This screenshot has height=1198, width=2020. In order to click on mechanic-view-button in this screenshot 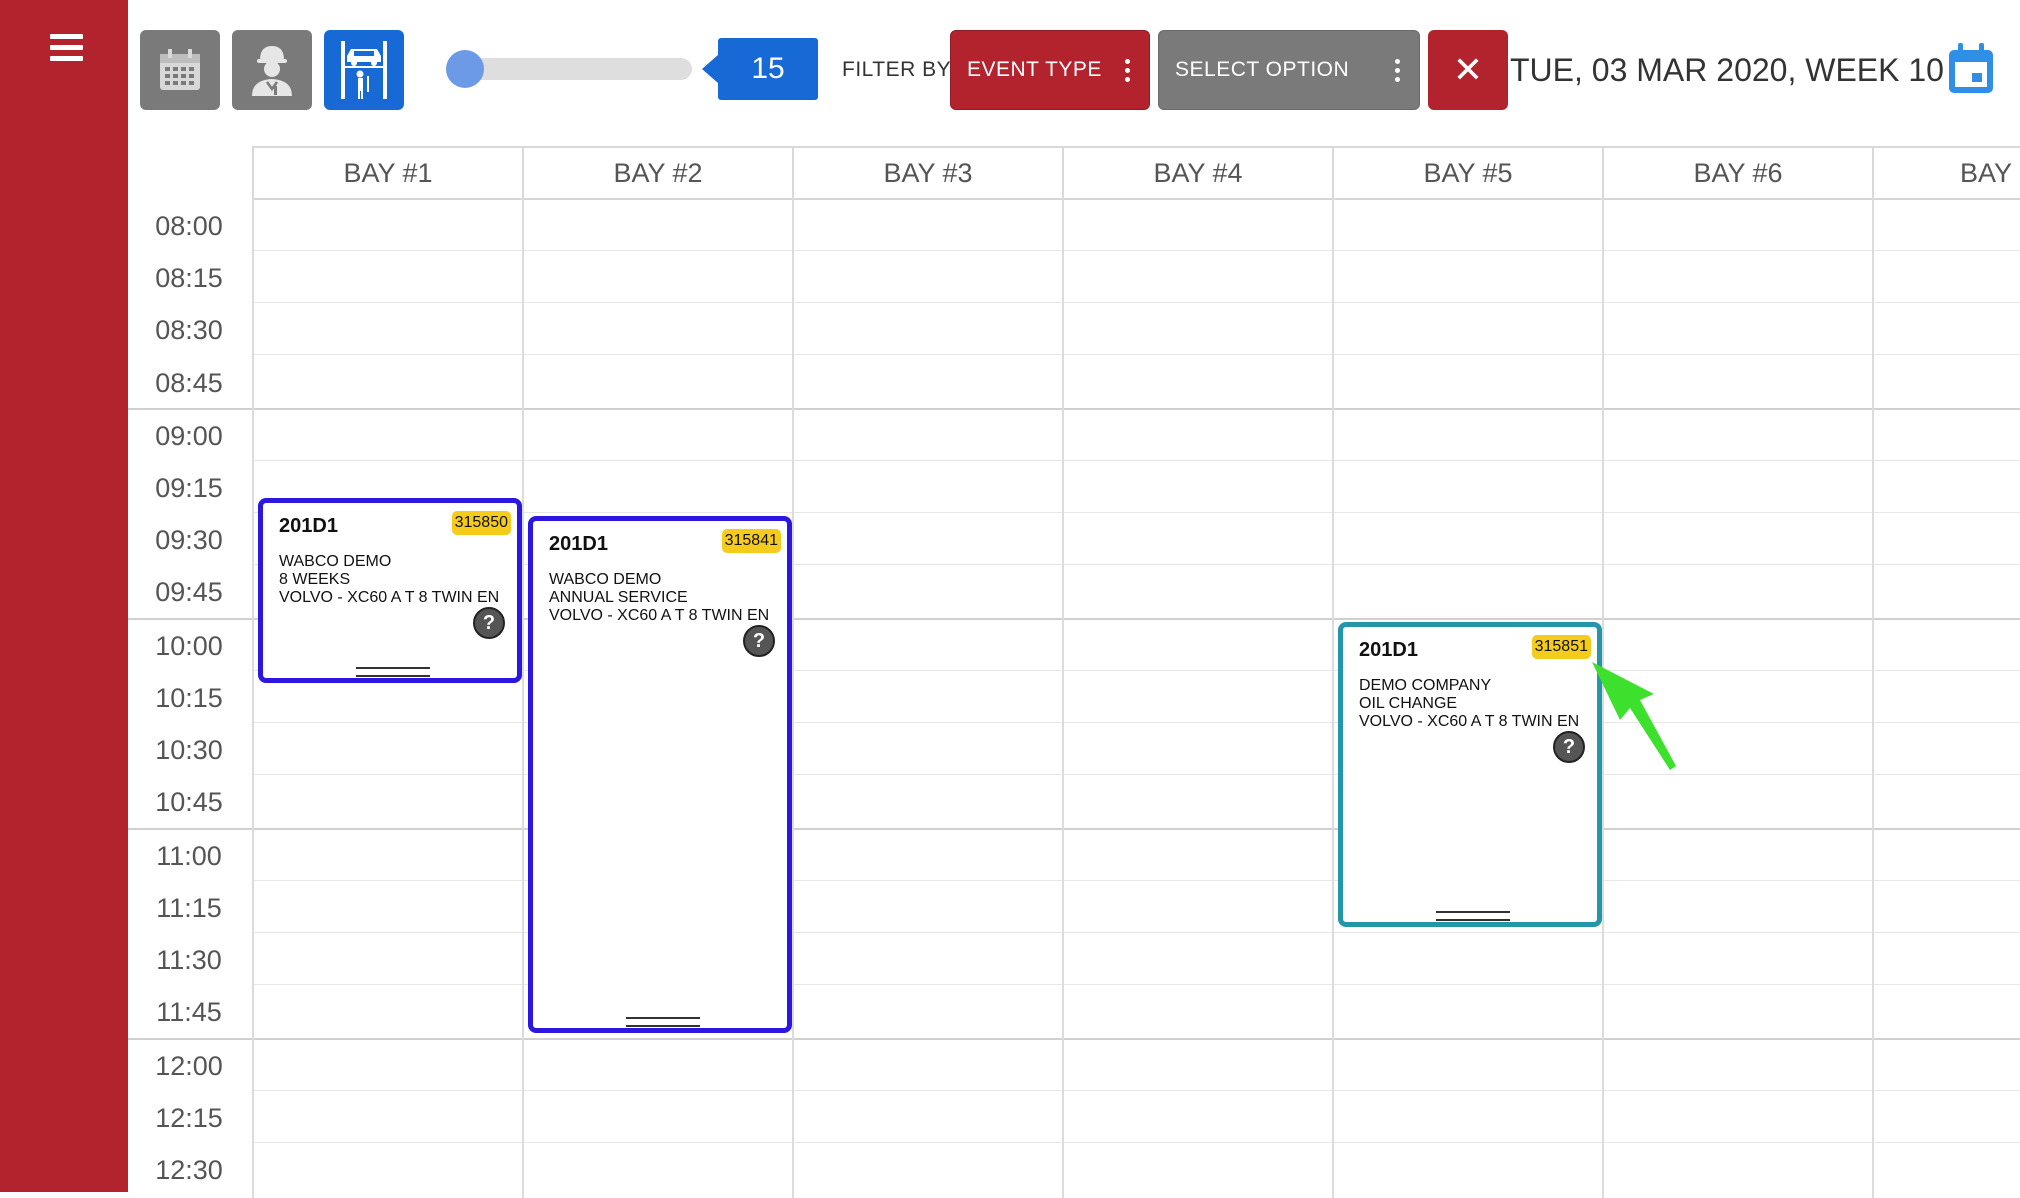, I will do `click(272, 70)`.